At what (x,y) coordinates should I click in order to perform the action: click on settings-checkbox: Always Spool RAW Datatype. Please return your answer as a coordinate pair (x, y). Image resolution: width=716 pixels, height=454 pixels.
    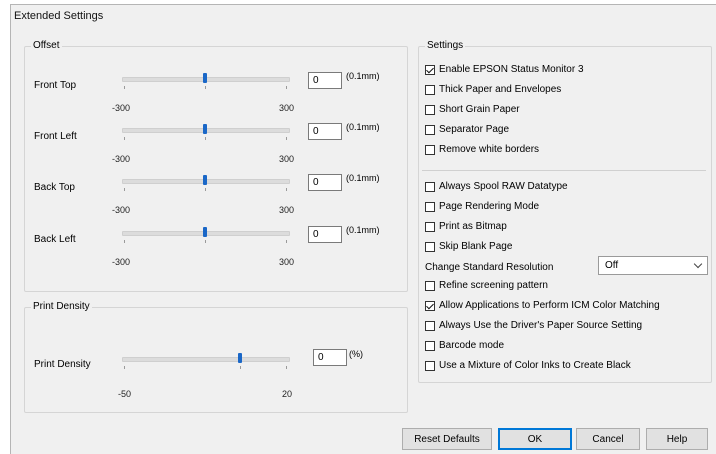
    Looking at the image, I should click on (496, 186).